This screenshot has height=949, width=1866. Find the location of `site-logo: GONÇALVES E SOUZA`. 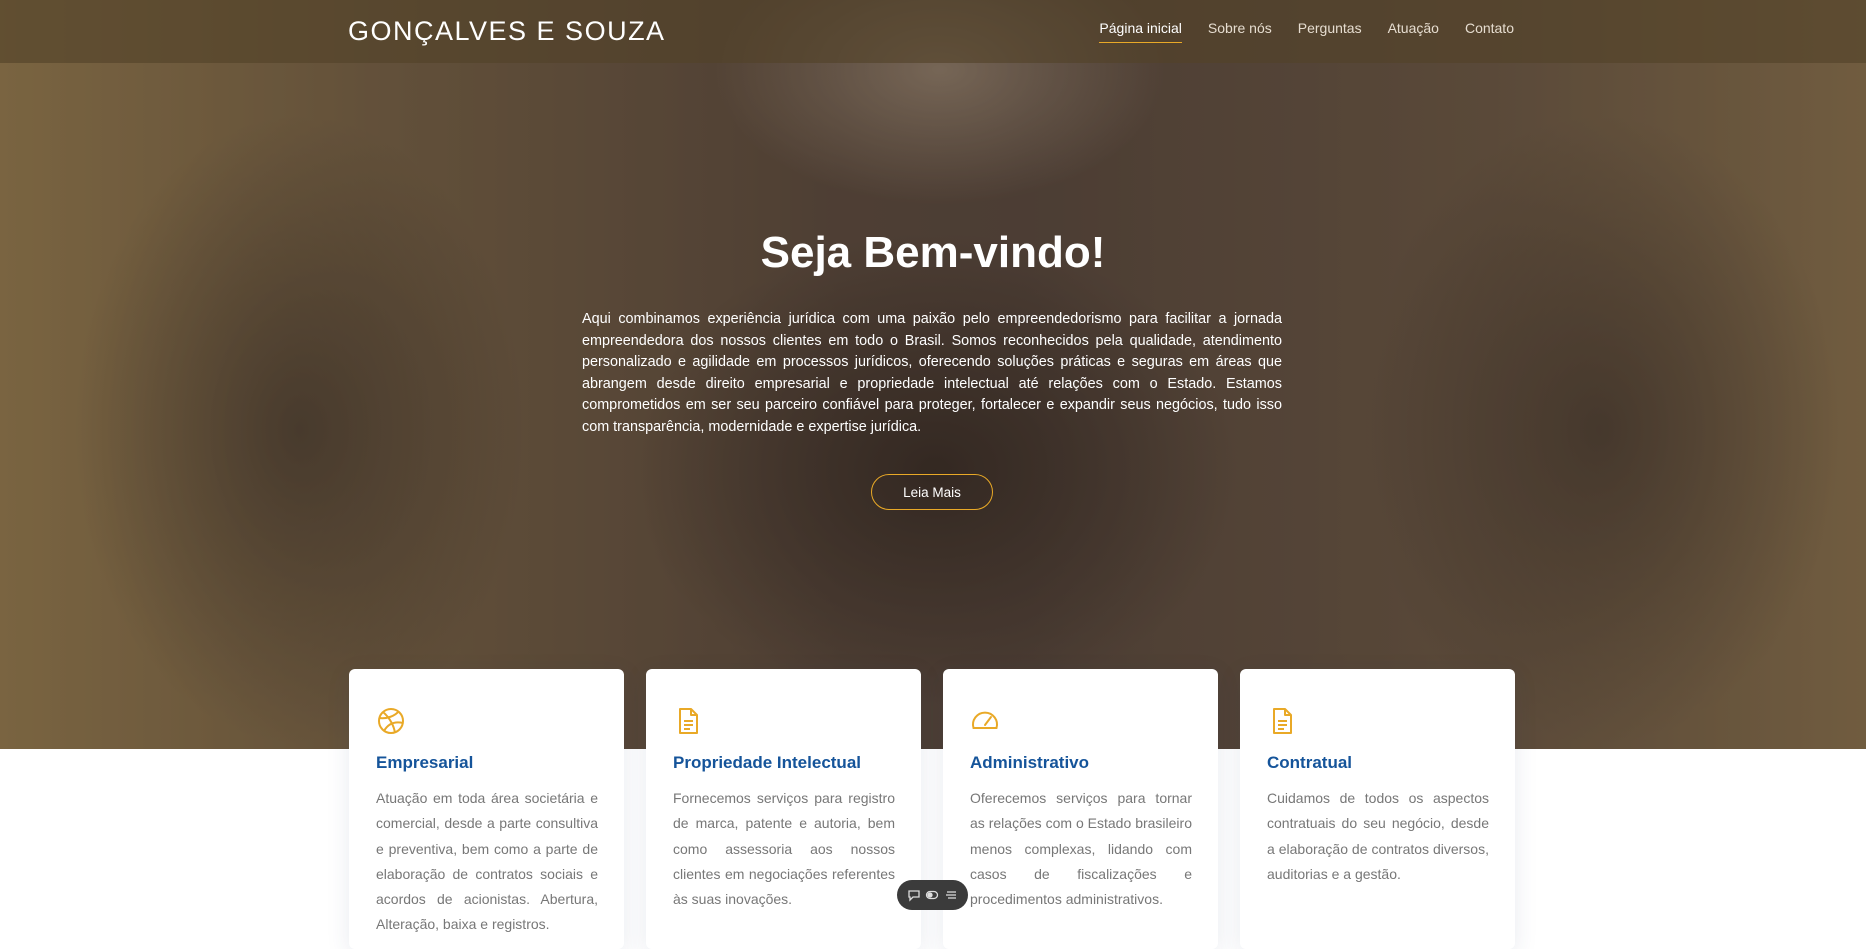

site-logo: GONÇALVES E SOUZA is located at coordinates (507, 31).